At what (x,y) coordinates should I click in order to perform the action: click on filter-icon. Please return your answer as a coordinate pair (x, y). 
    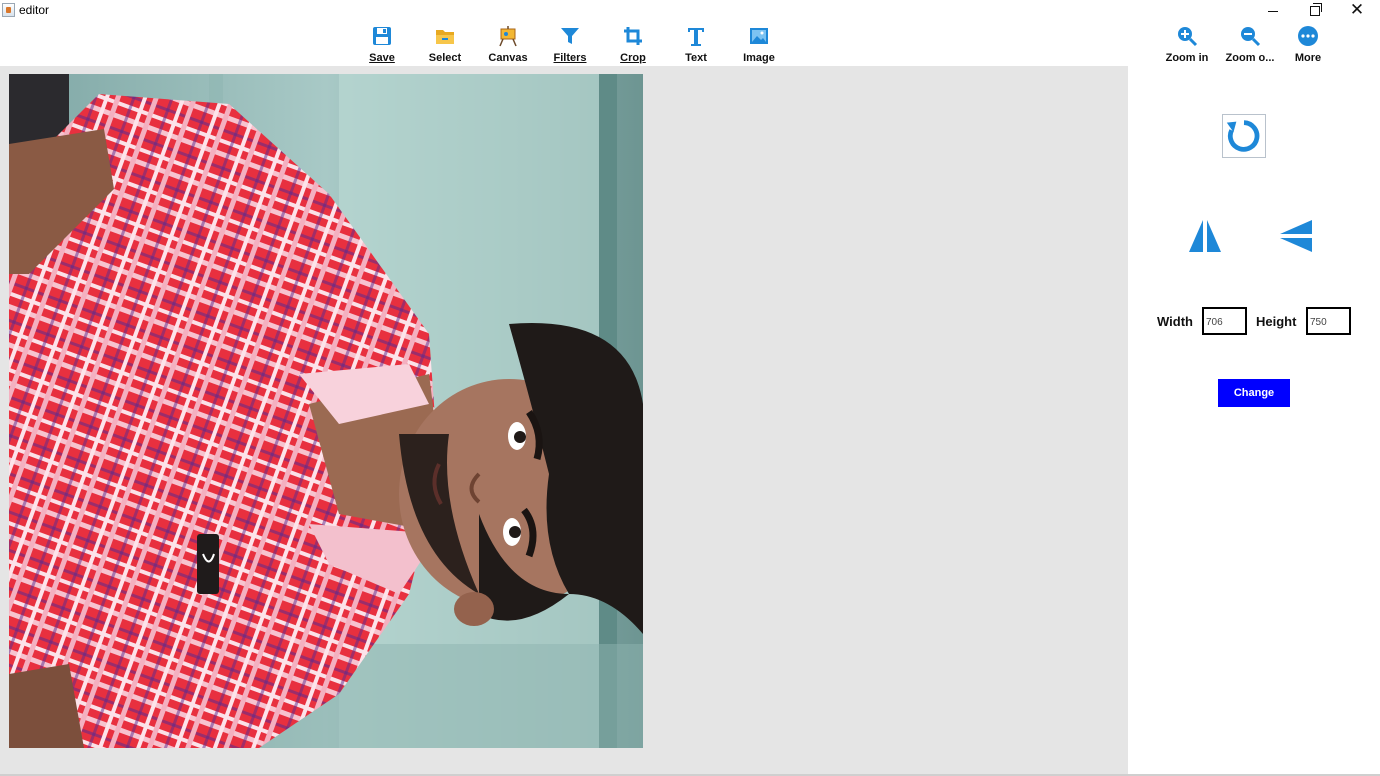
    Looking at the image, I should click on (570, 36).